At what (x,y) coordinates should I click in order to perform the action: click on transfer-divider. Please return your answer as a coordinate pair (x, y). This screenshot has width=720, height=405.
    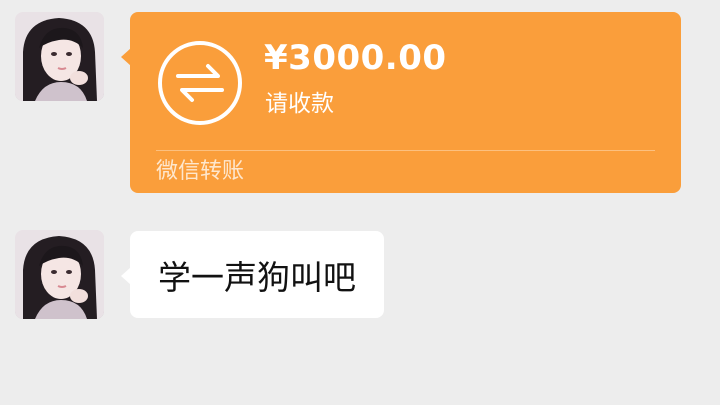
    Looking at the image, I should click on (405, 150).